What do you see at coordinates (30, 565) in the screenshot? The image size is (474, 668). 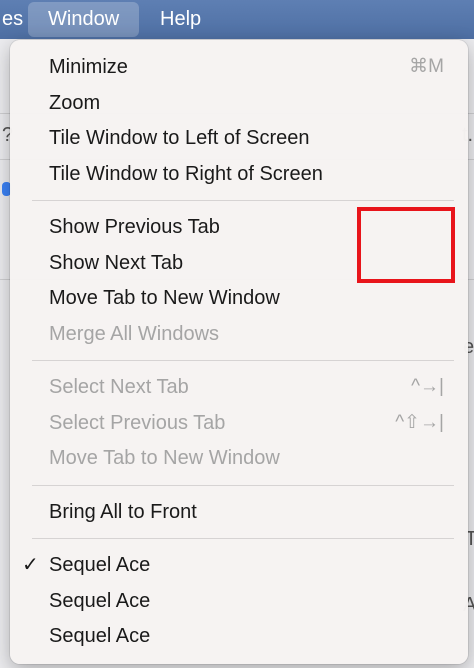 I see `checkmark-icon: ✓` at bounding box center [30, 565].